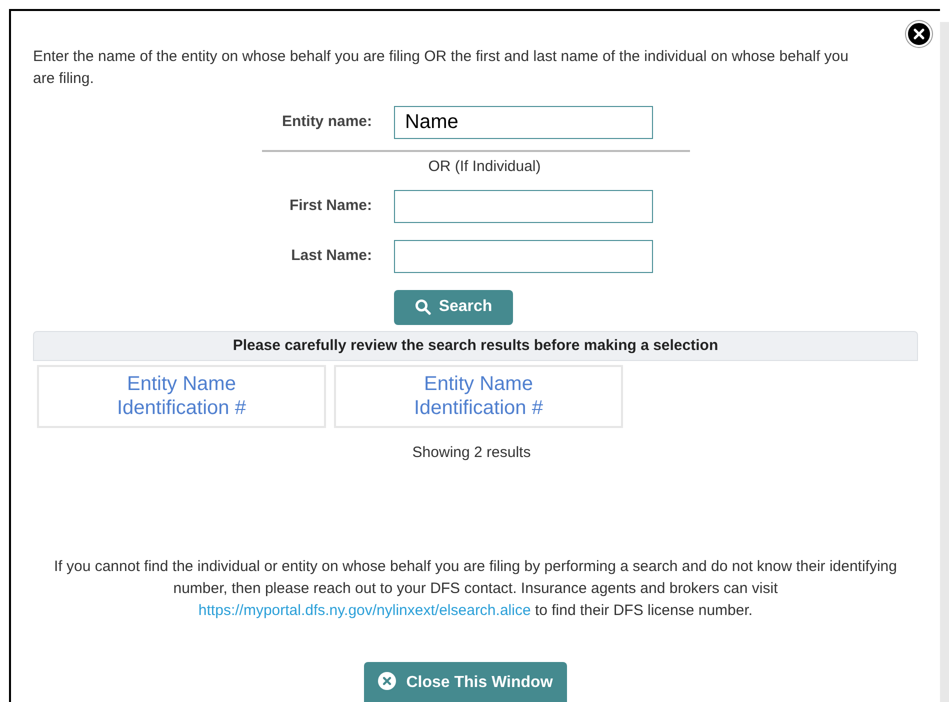  I want to click on results-count: Showing 2 results, so click(471, 452).